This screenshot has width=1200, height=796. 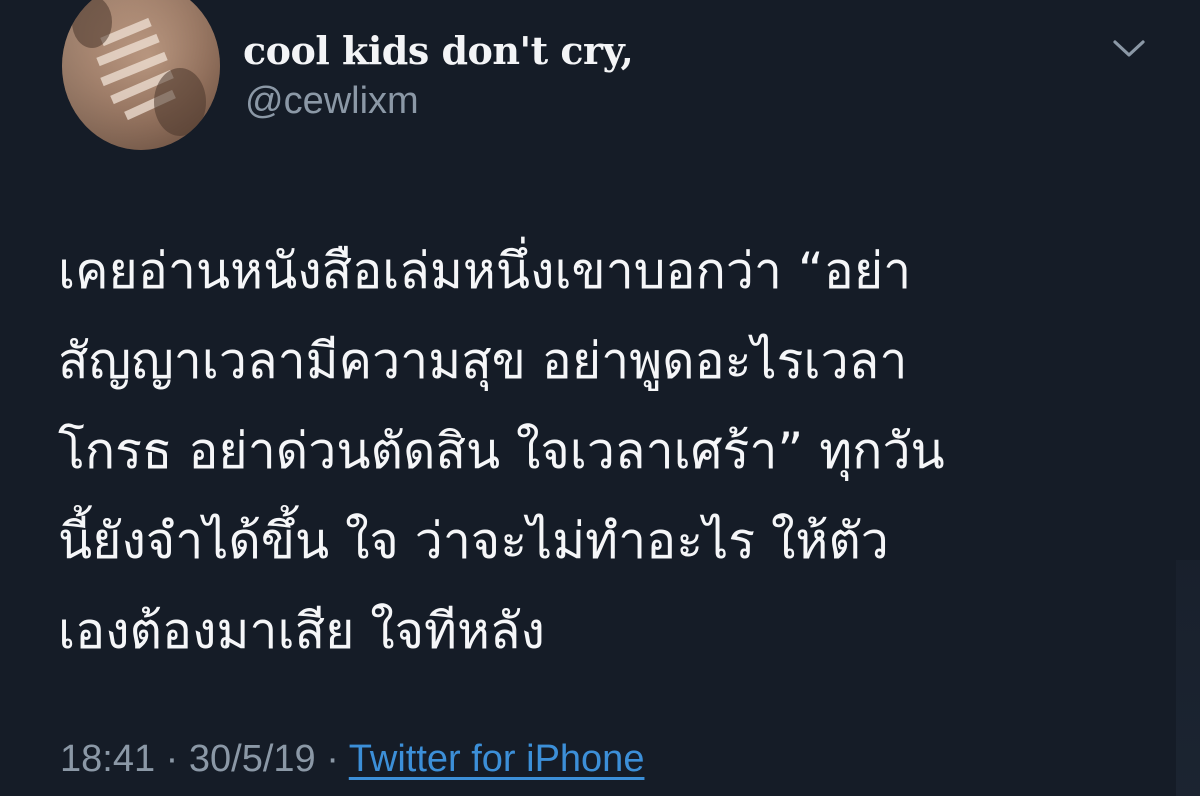 I want to click on edge-artifact, so click(x=1188, y=678).